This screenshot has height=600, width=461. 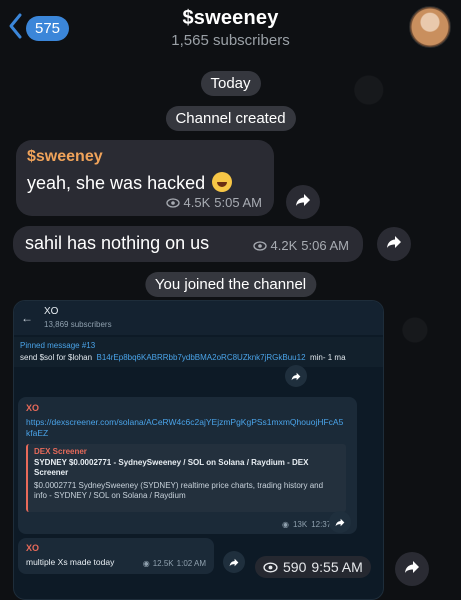 What do you see at coordinates (230, 31) in the screenshot?
I see `chat-header: 575 $sweeney 1,565 subscribers` at bounding box center [230, 31].